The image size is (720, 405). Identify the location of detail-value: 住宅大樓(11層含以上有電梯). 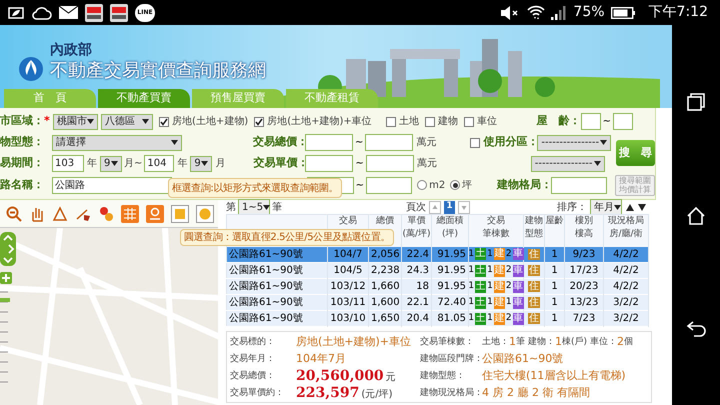
(554, 376).